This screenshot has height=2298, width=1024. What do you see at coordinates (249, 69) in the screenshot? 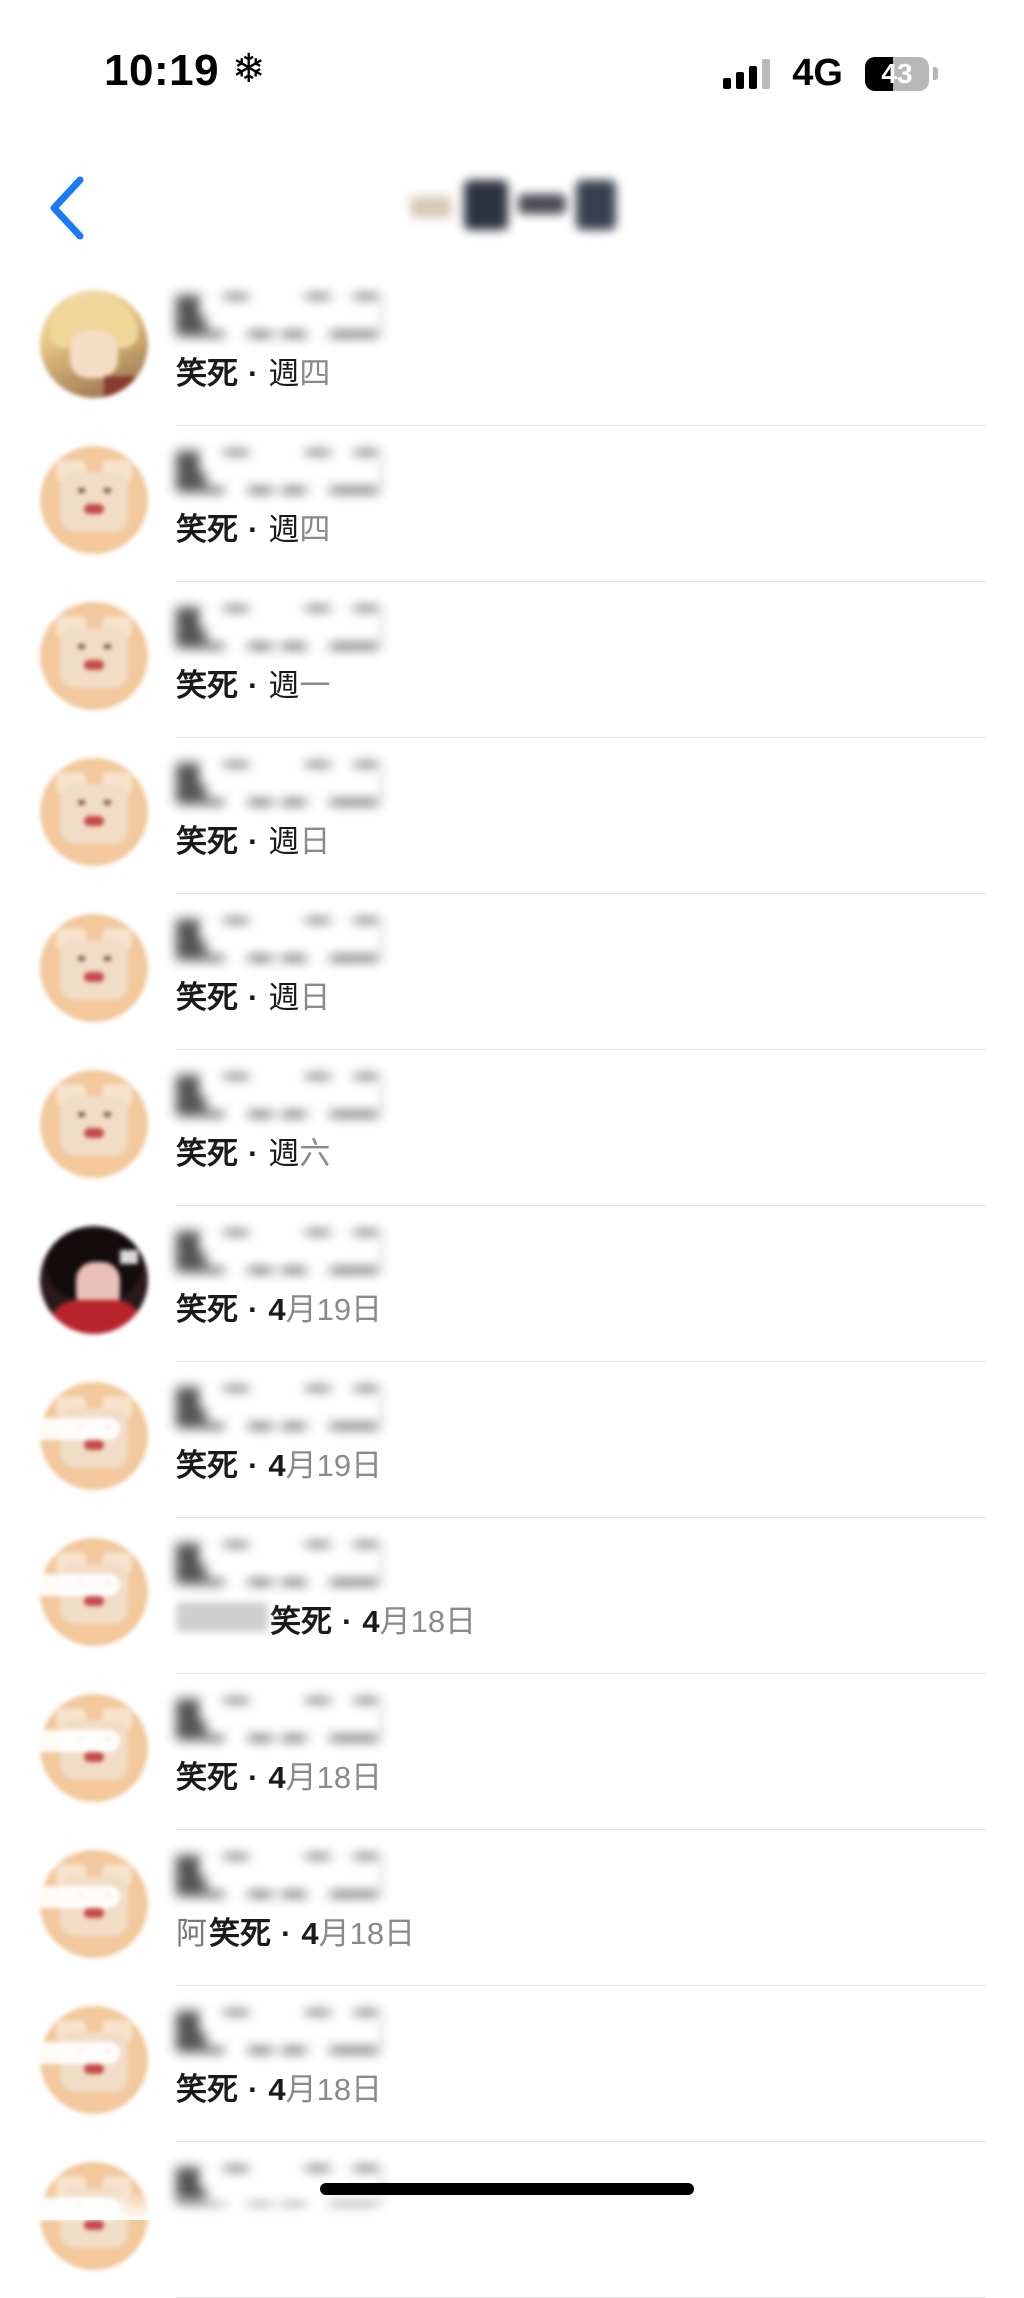
I see `snowflake-icon: ❄` at bounding box center [249, 69].